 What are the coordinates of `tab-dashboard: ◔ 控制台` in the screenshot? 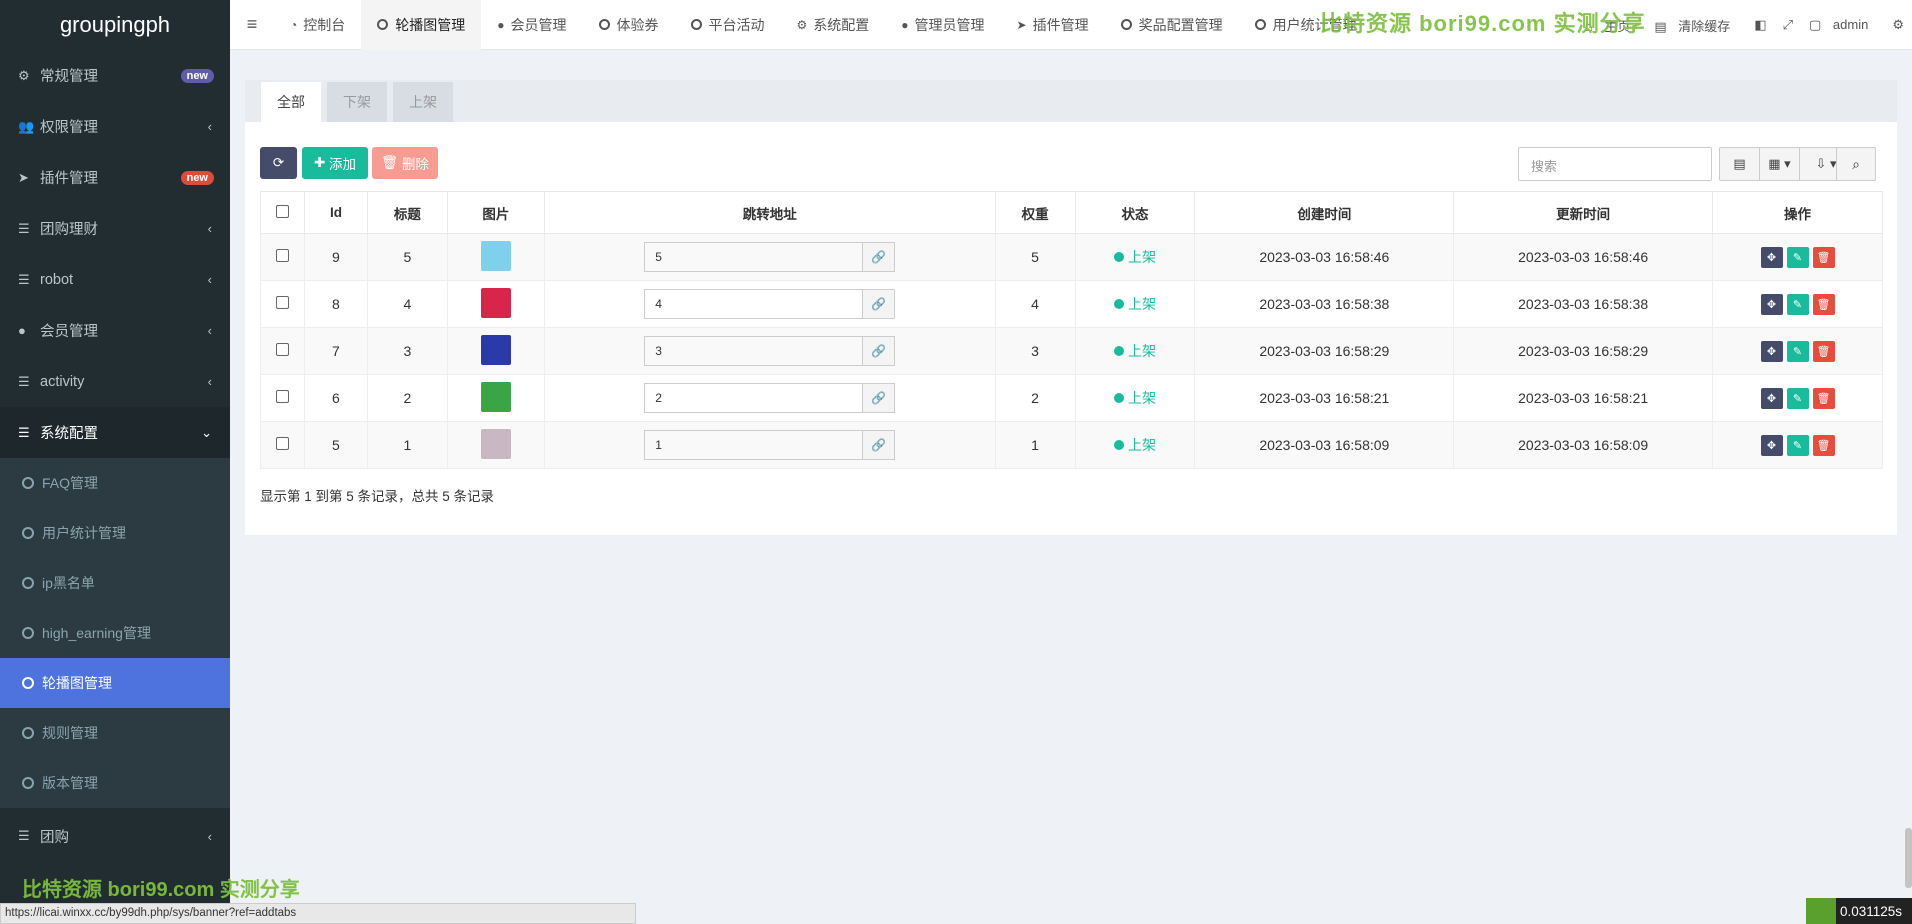 It's located at (317, 25).